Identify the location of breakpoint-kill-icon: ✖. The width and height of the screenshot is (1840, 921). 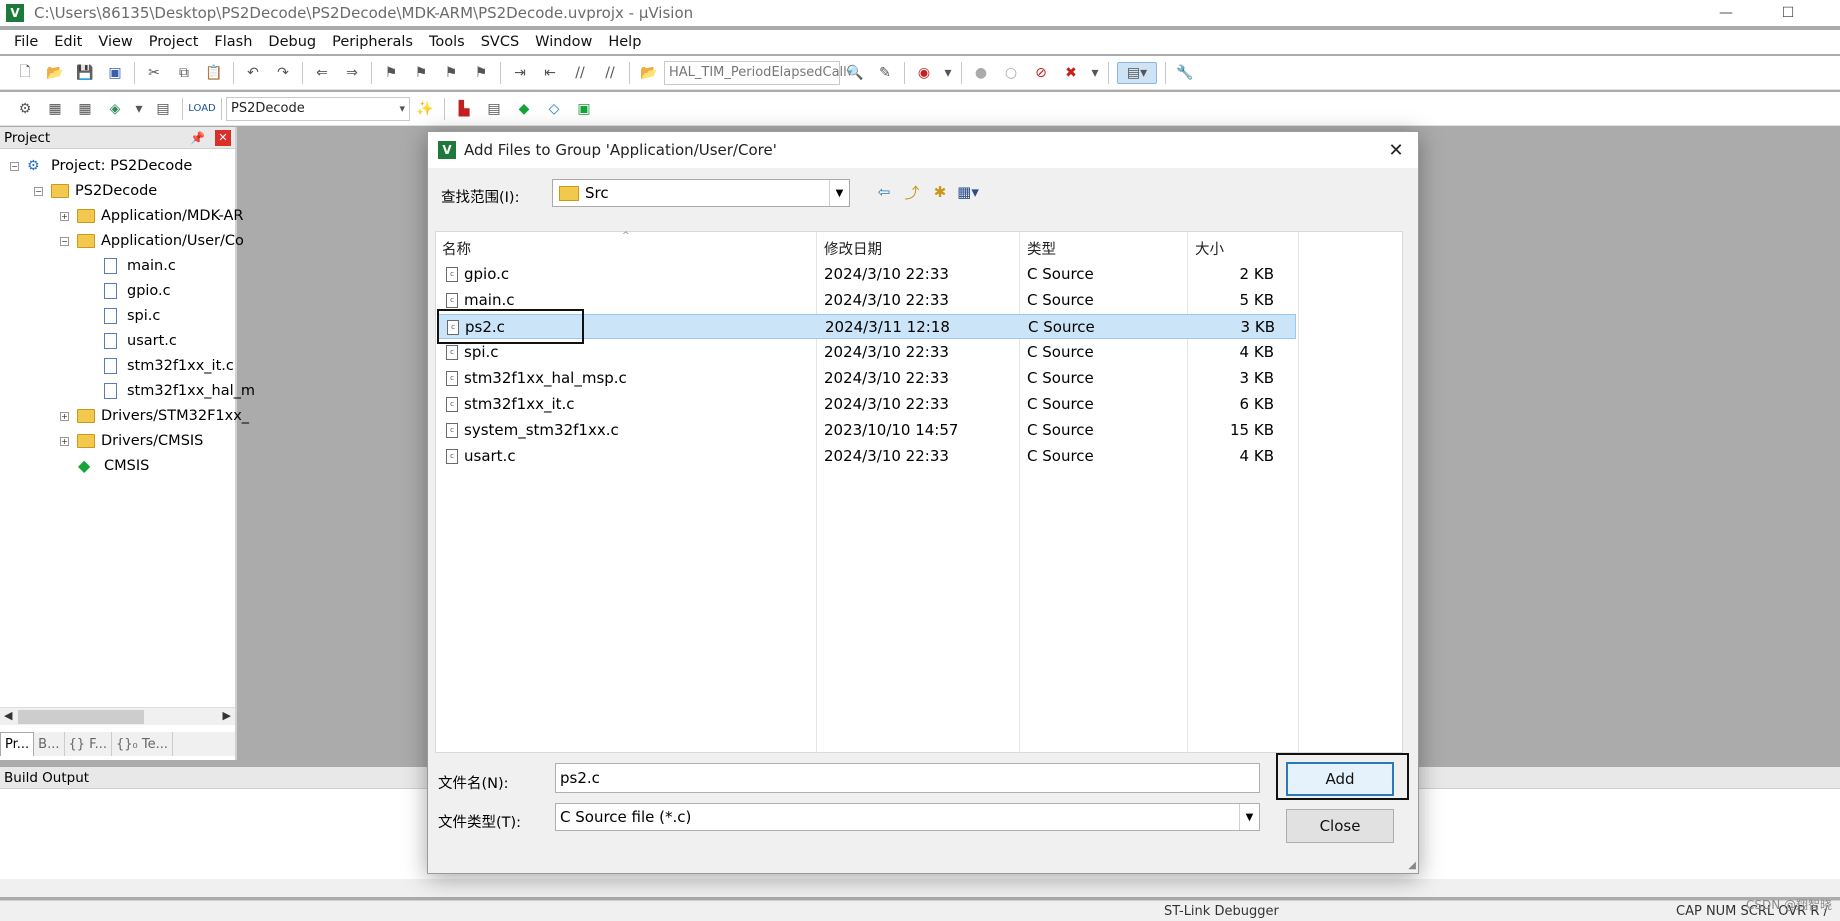
(1071, 73).